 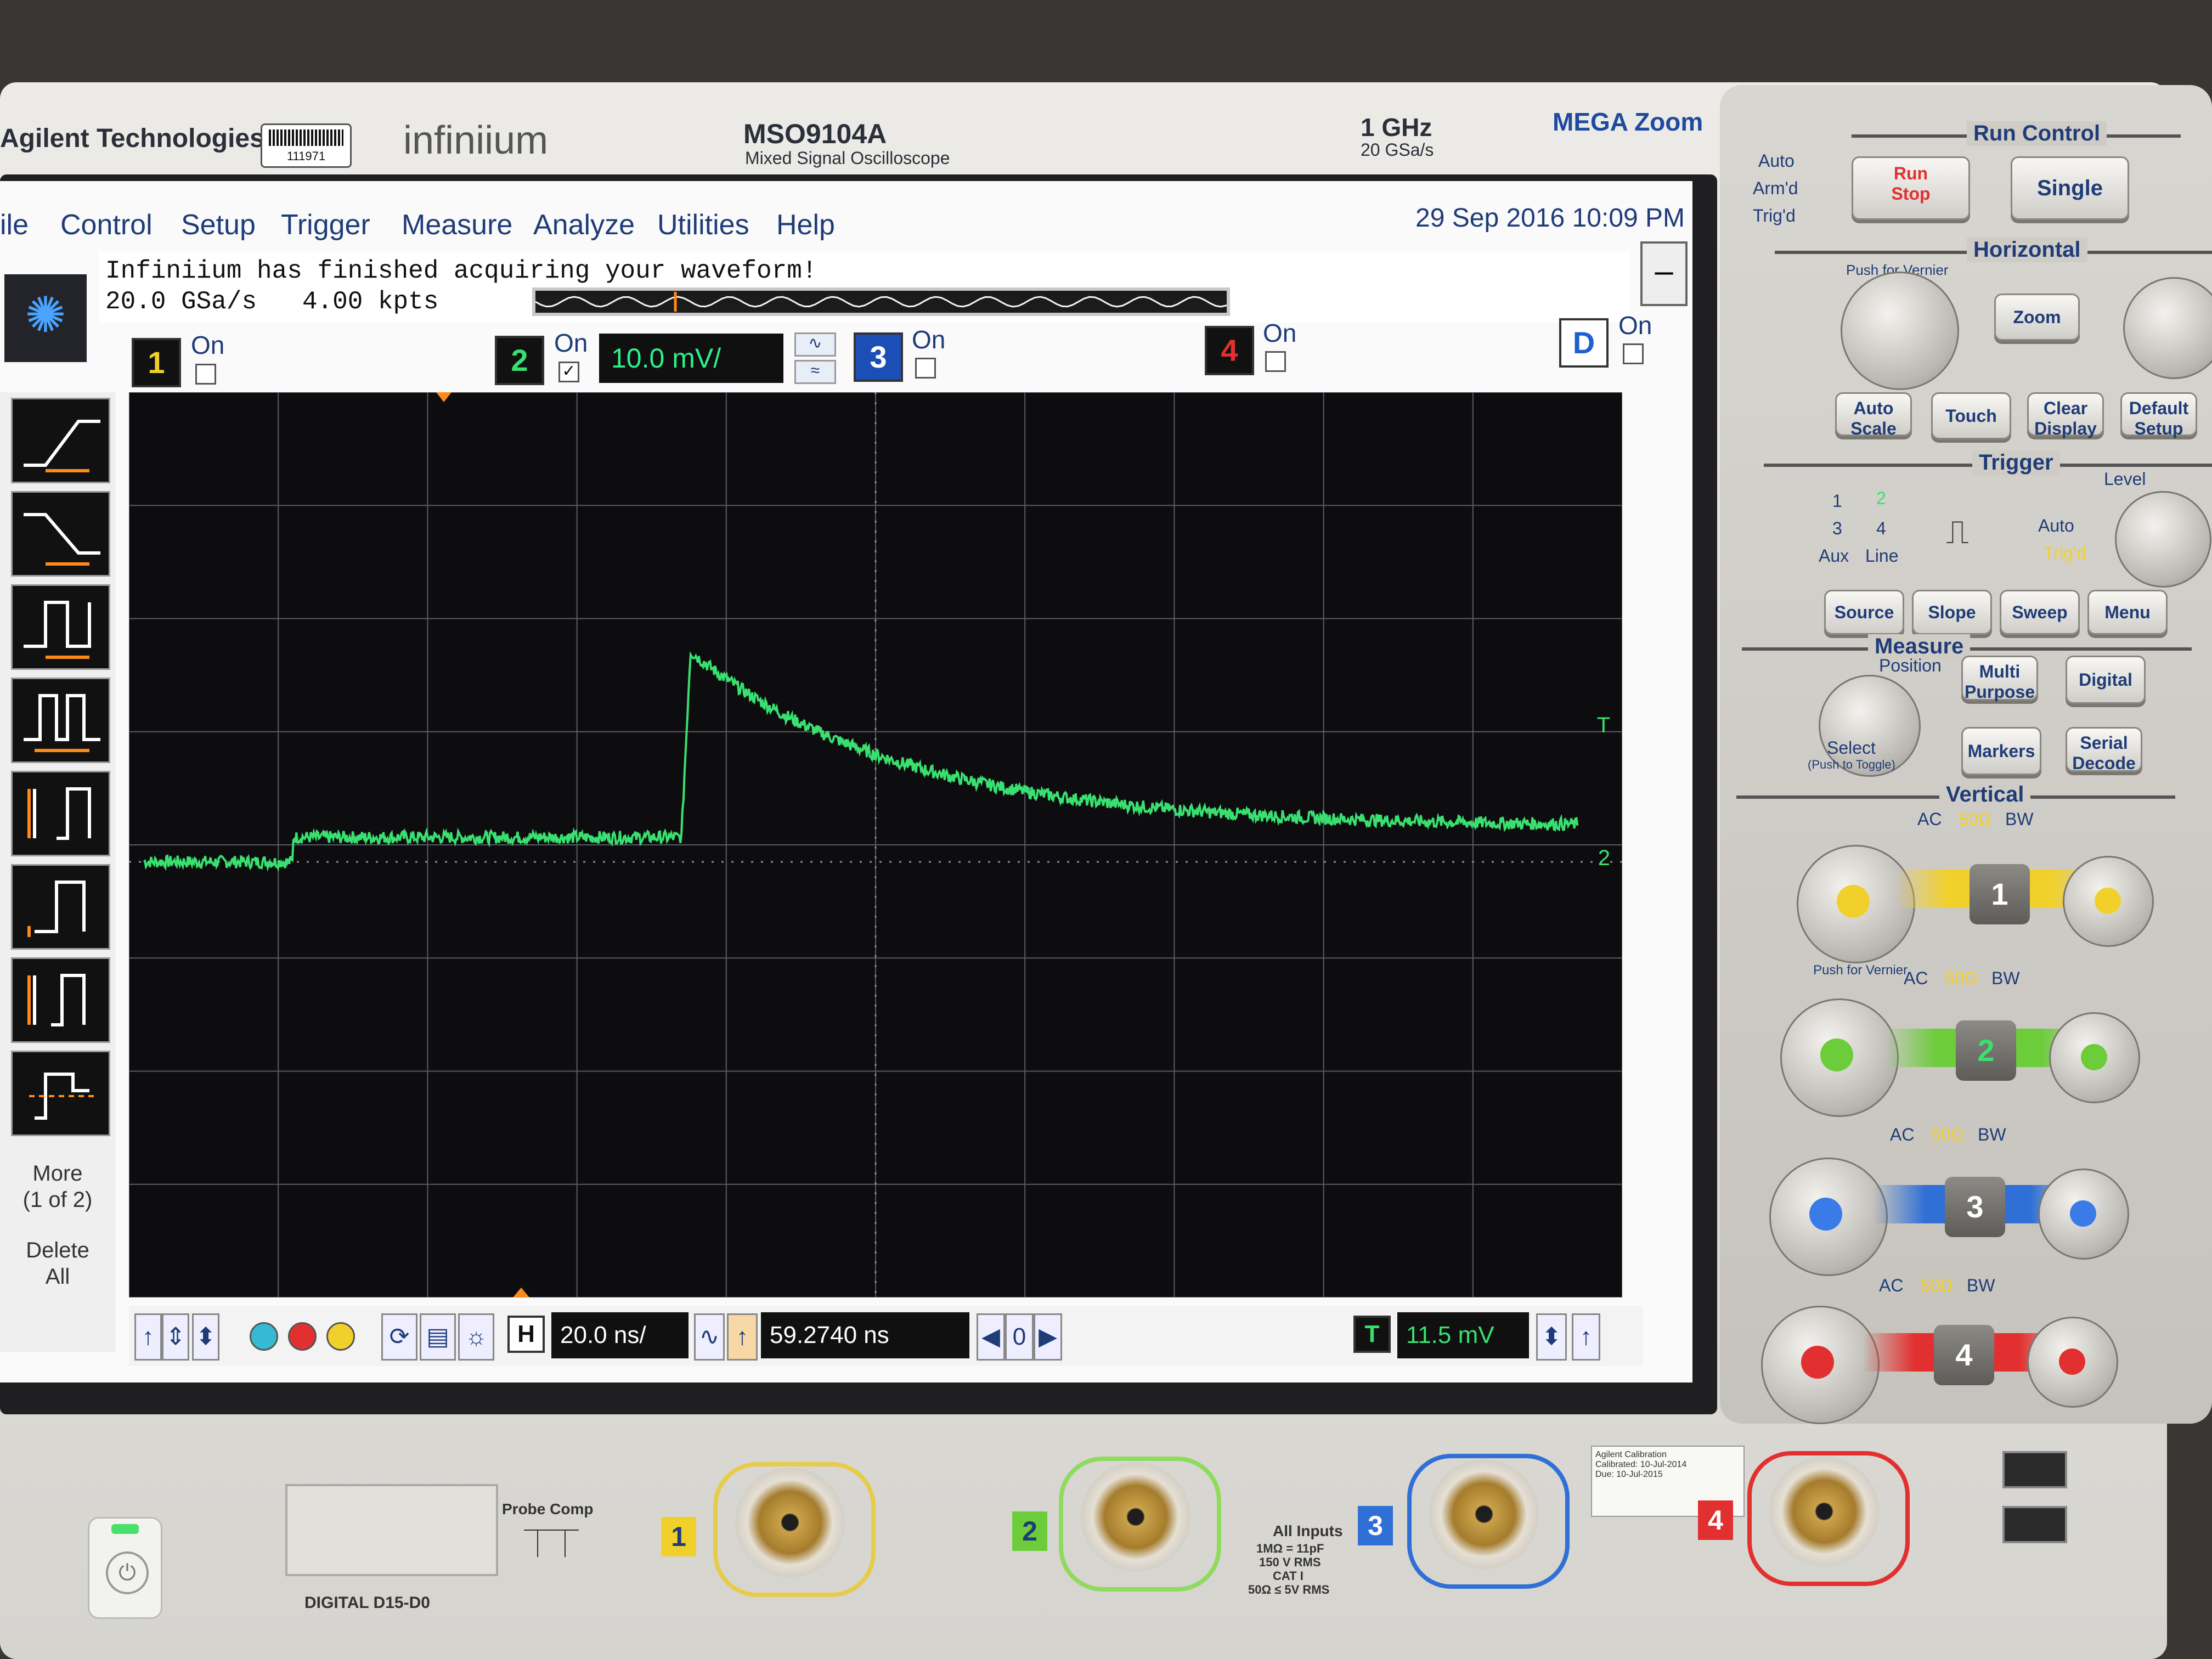 I want to click on trigger-rising-edge-button, so click(x=60, y=441).